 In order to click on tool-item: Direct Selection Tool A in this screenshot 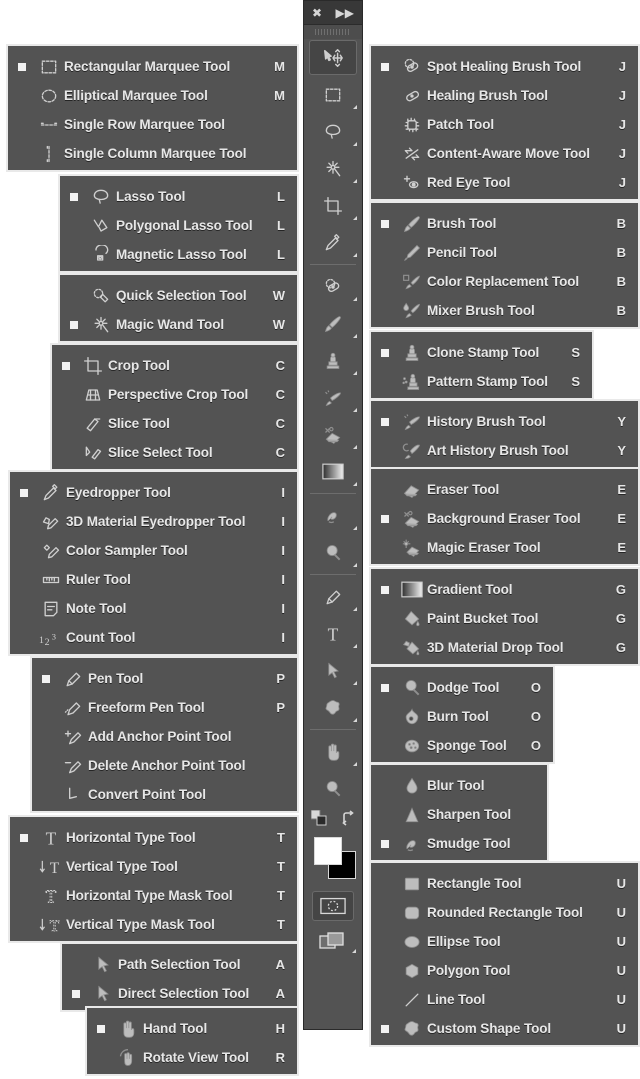, I will do `click(179, 993)`.